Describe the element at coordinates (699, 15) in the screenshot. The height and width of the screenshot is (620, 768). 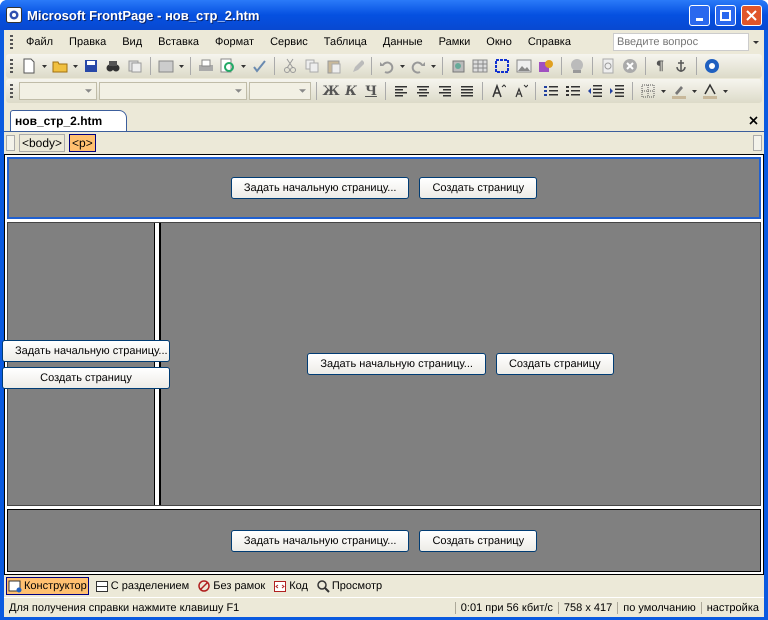
I see `minimize-button` at that location.